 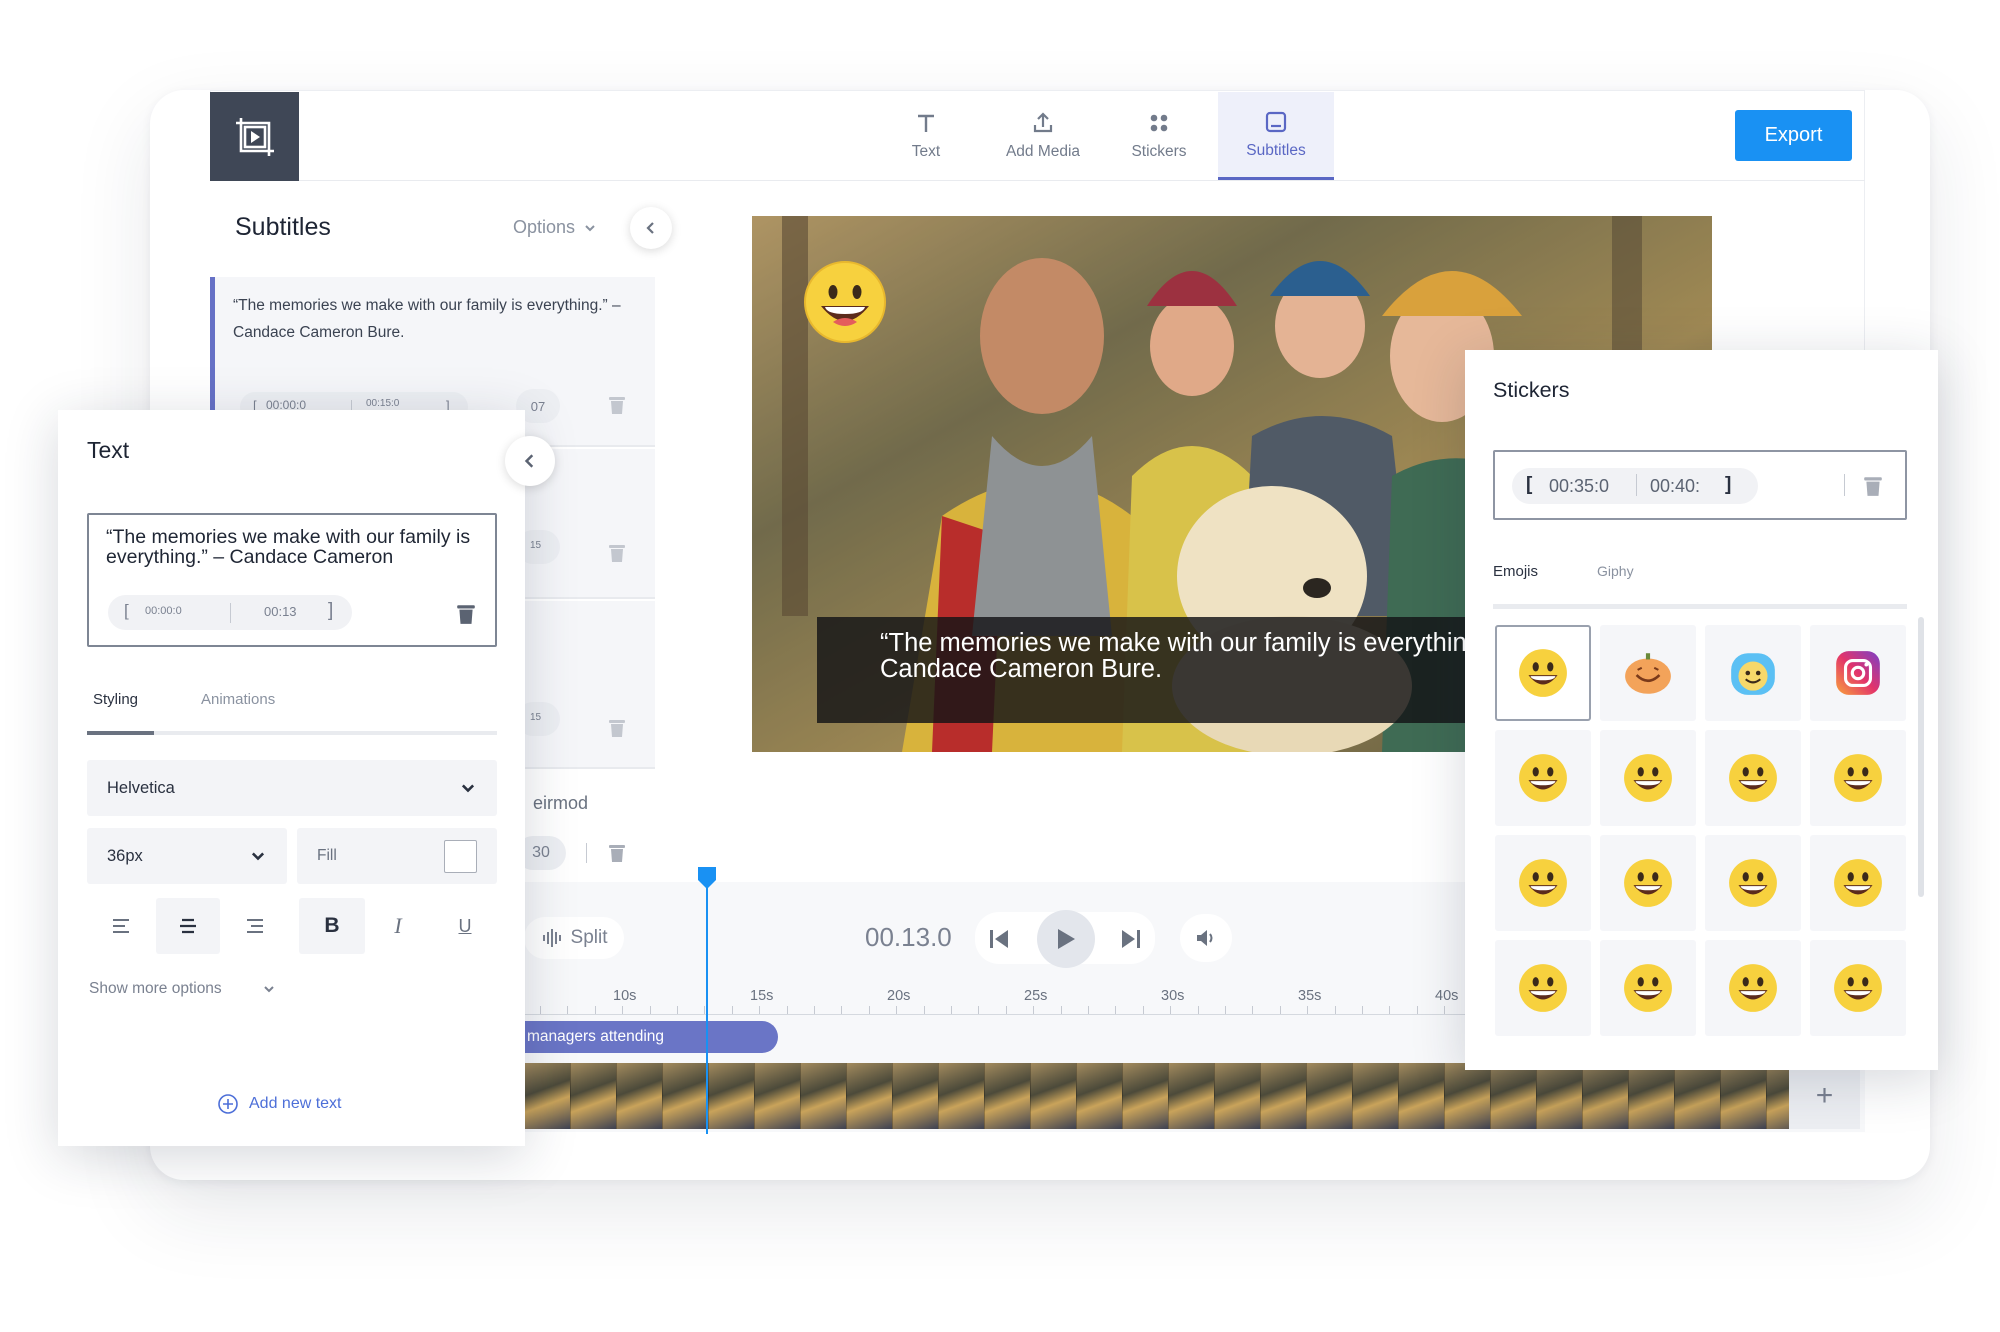 What do you see at coordinates (188, 926) in the screenshot?
I see `align-center-button` at bounding box center [188, 926].